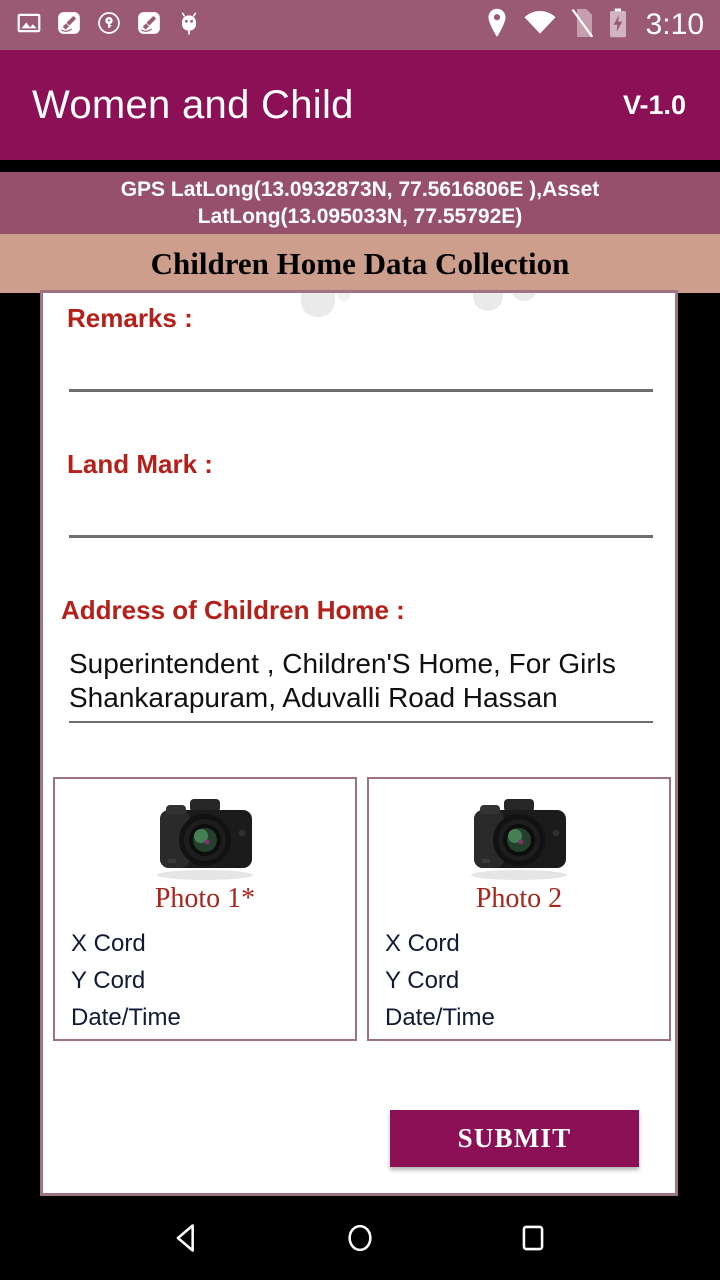 The width and height of the screenshot is (720, 1280). I want to click on no-sim-icon, so click(582, 25).